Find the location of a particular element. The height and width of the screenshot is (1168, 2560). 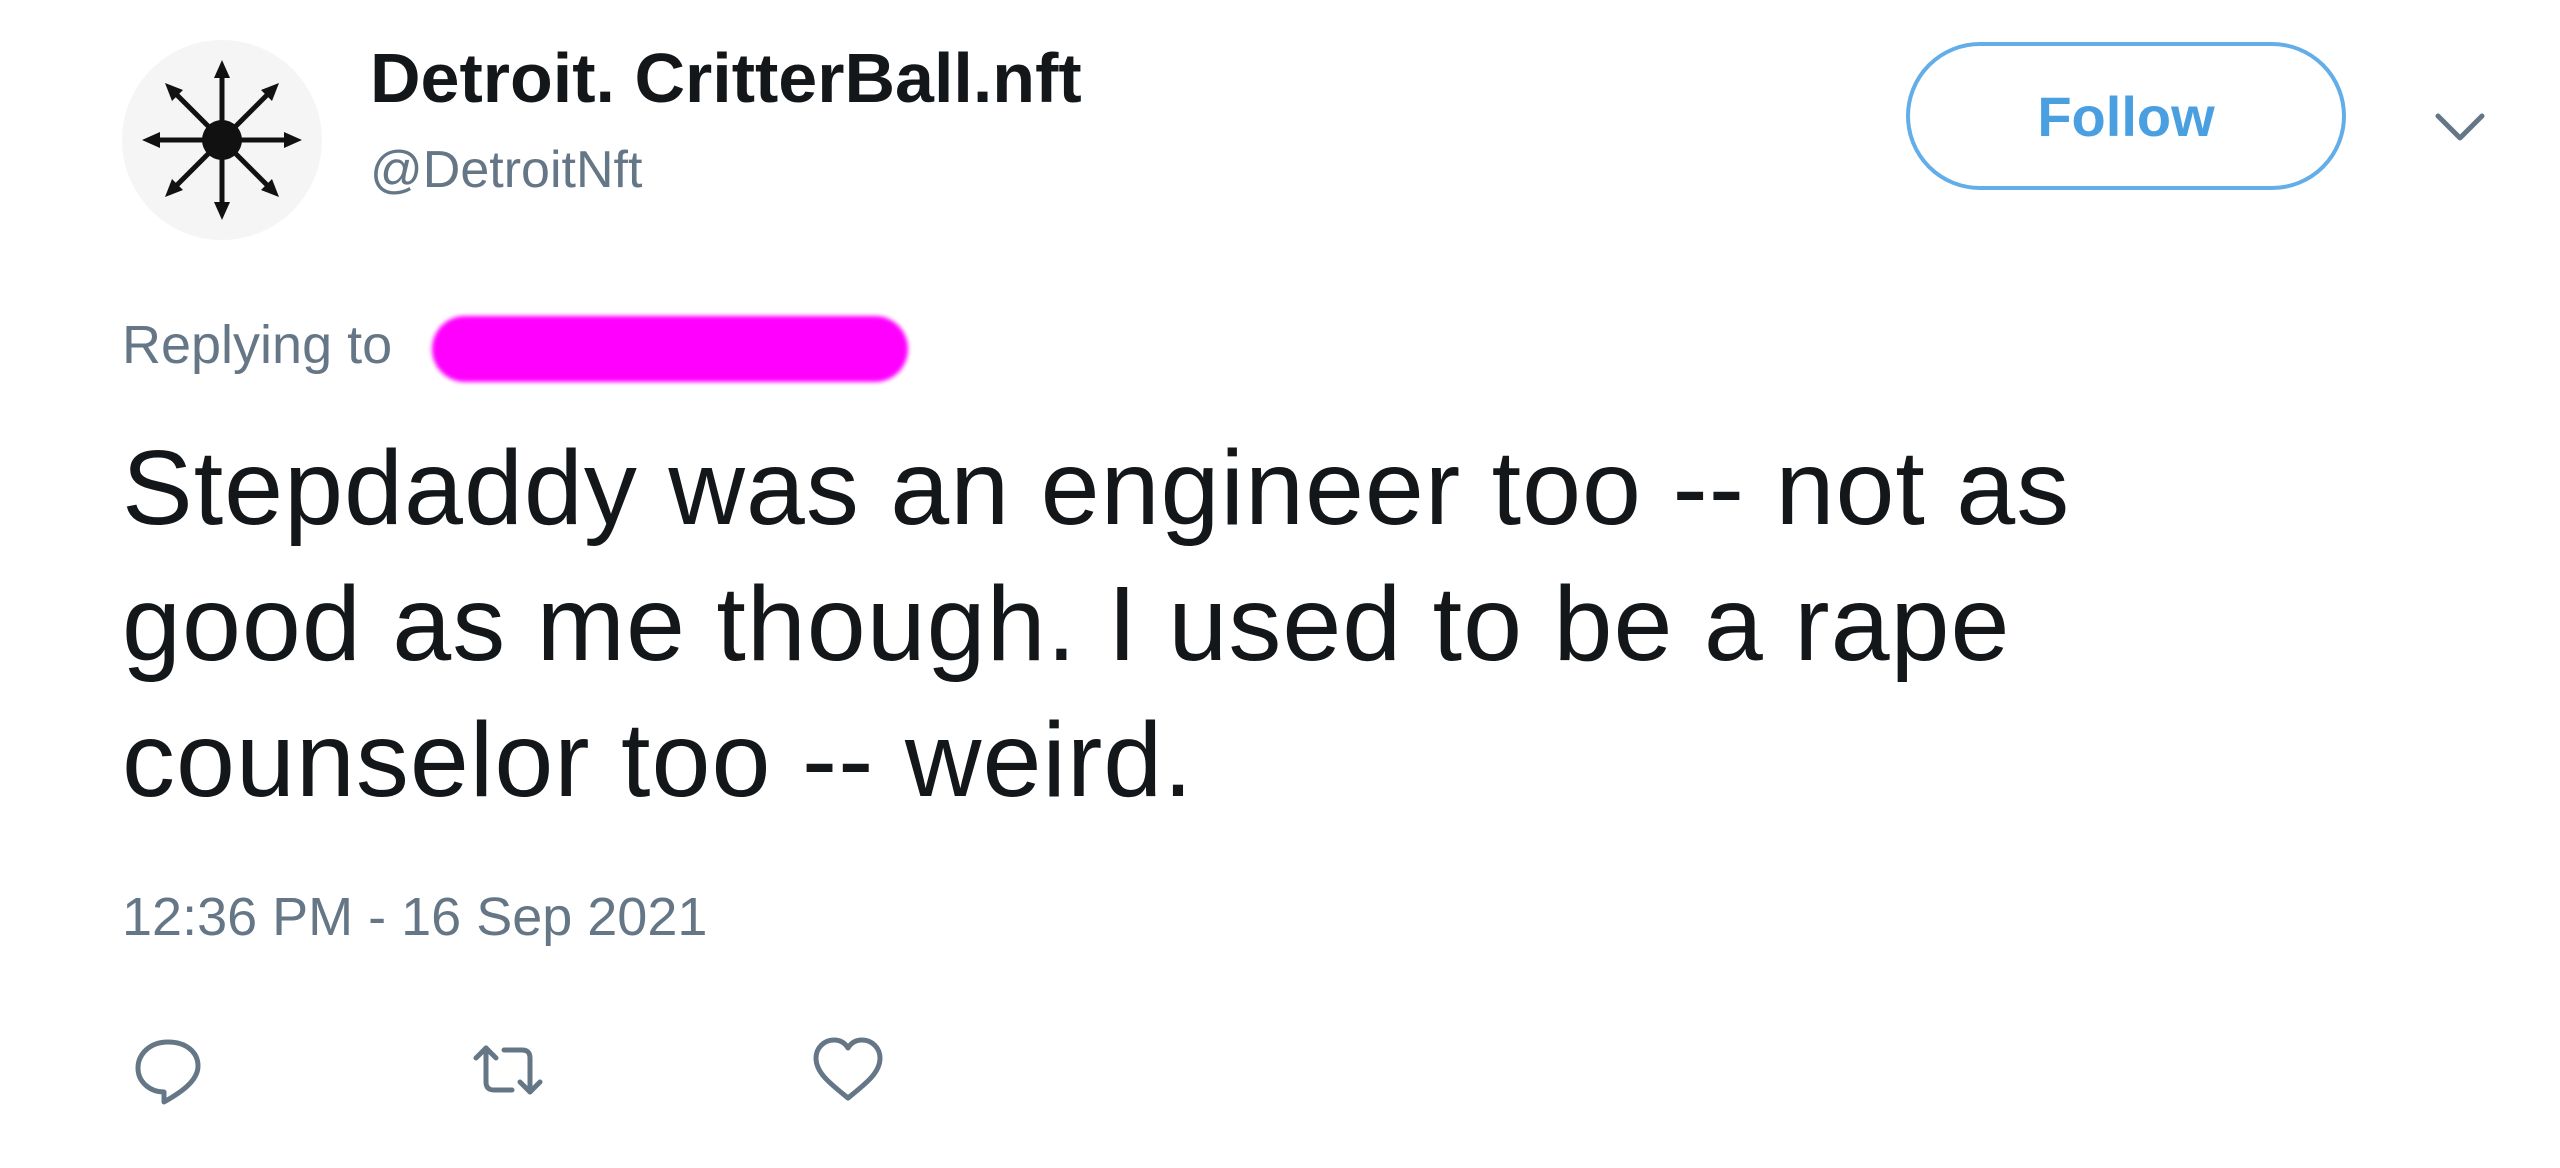

heart-icon is located at coordinates (848, 1070).